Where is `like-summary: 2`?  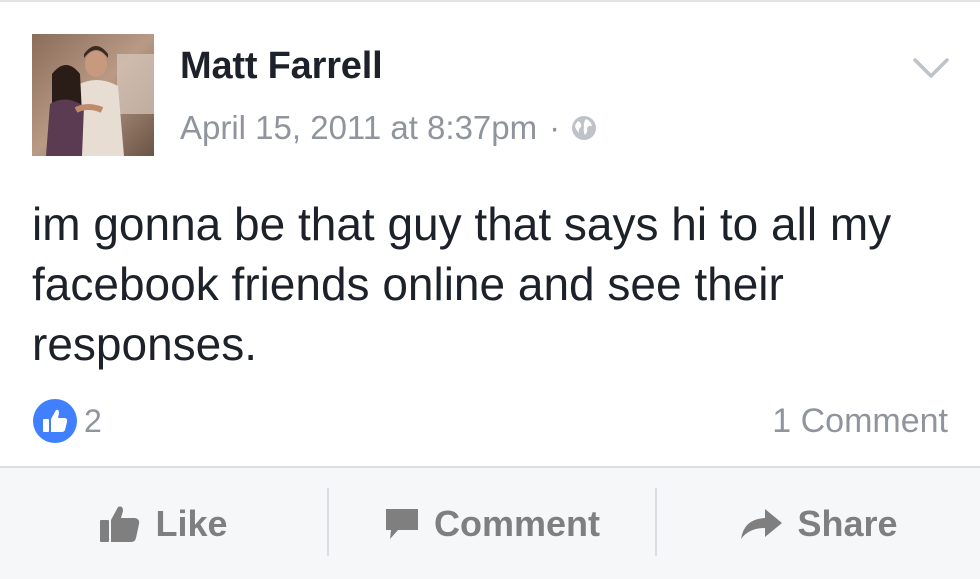
like-summary: 2 is located at coordinates (67, 421).